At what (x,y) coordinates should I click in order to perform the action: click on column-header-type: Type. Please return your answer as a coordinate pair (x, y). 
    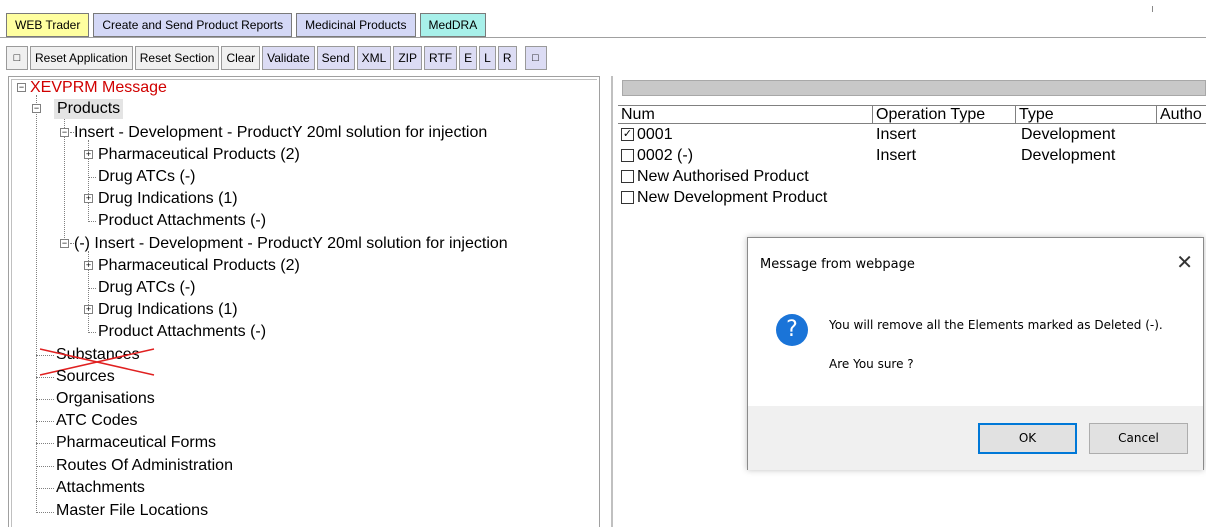
    Looking at the image, I should click on (1085, 115).